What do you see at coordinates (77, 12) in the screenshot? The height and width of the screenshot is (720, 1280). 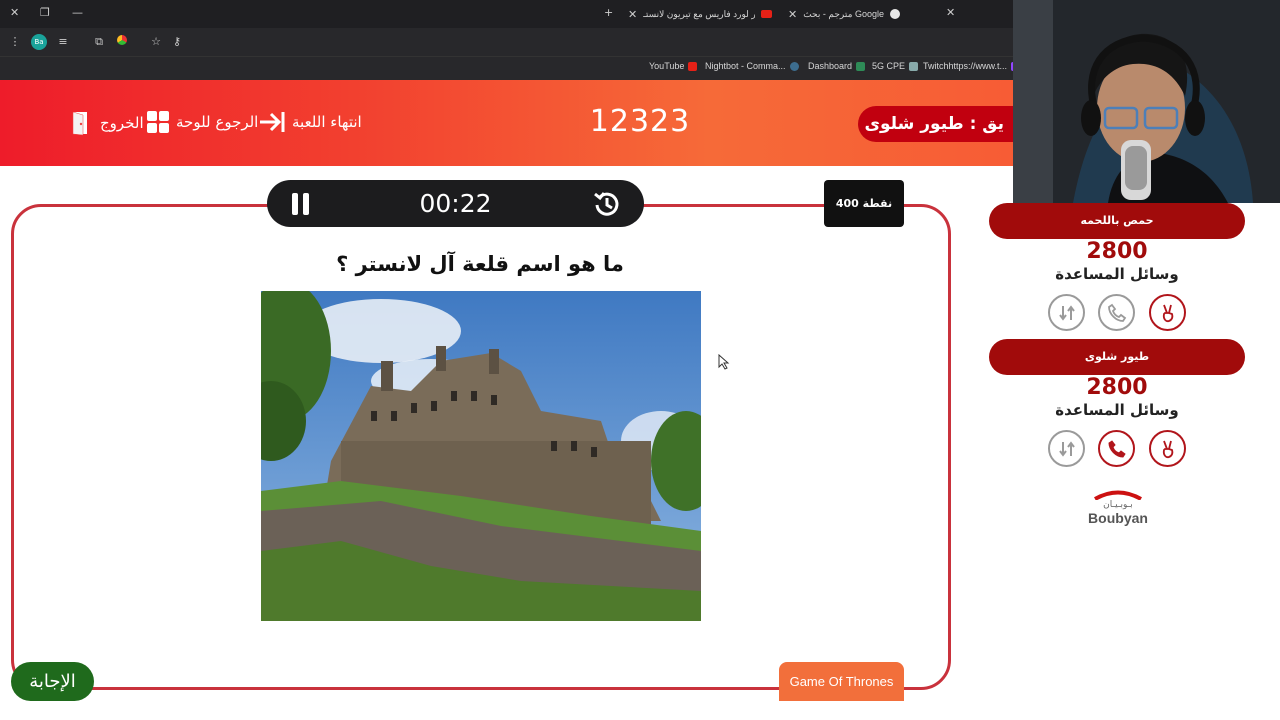 I see `minimize-window-icon: —` at bounding box center [77, 12].